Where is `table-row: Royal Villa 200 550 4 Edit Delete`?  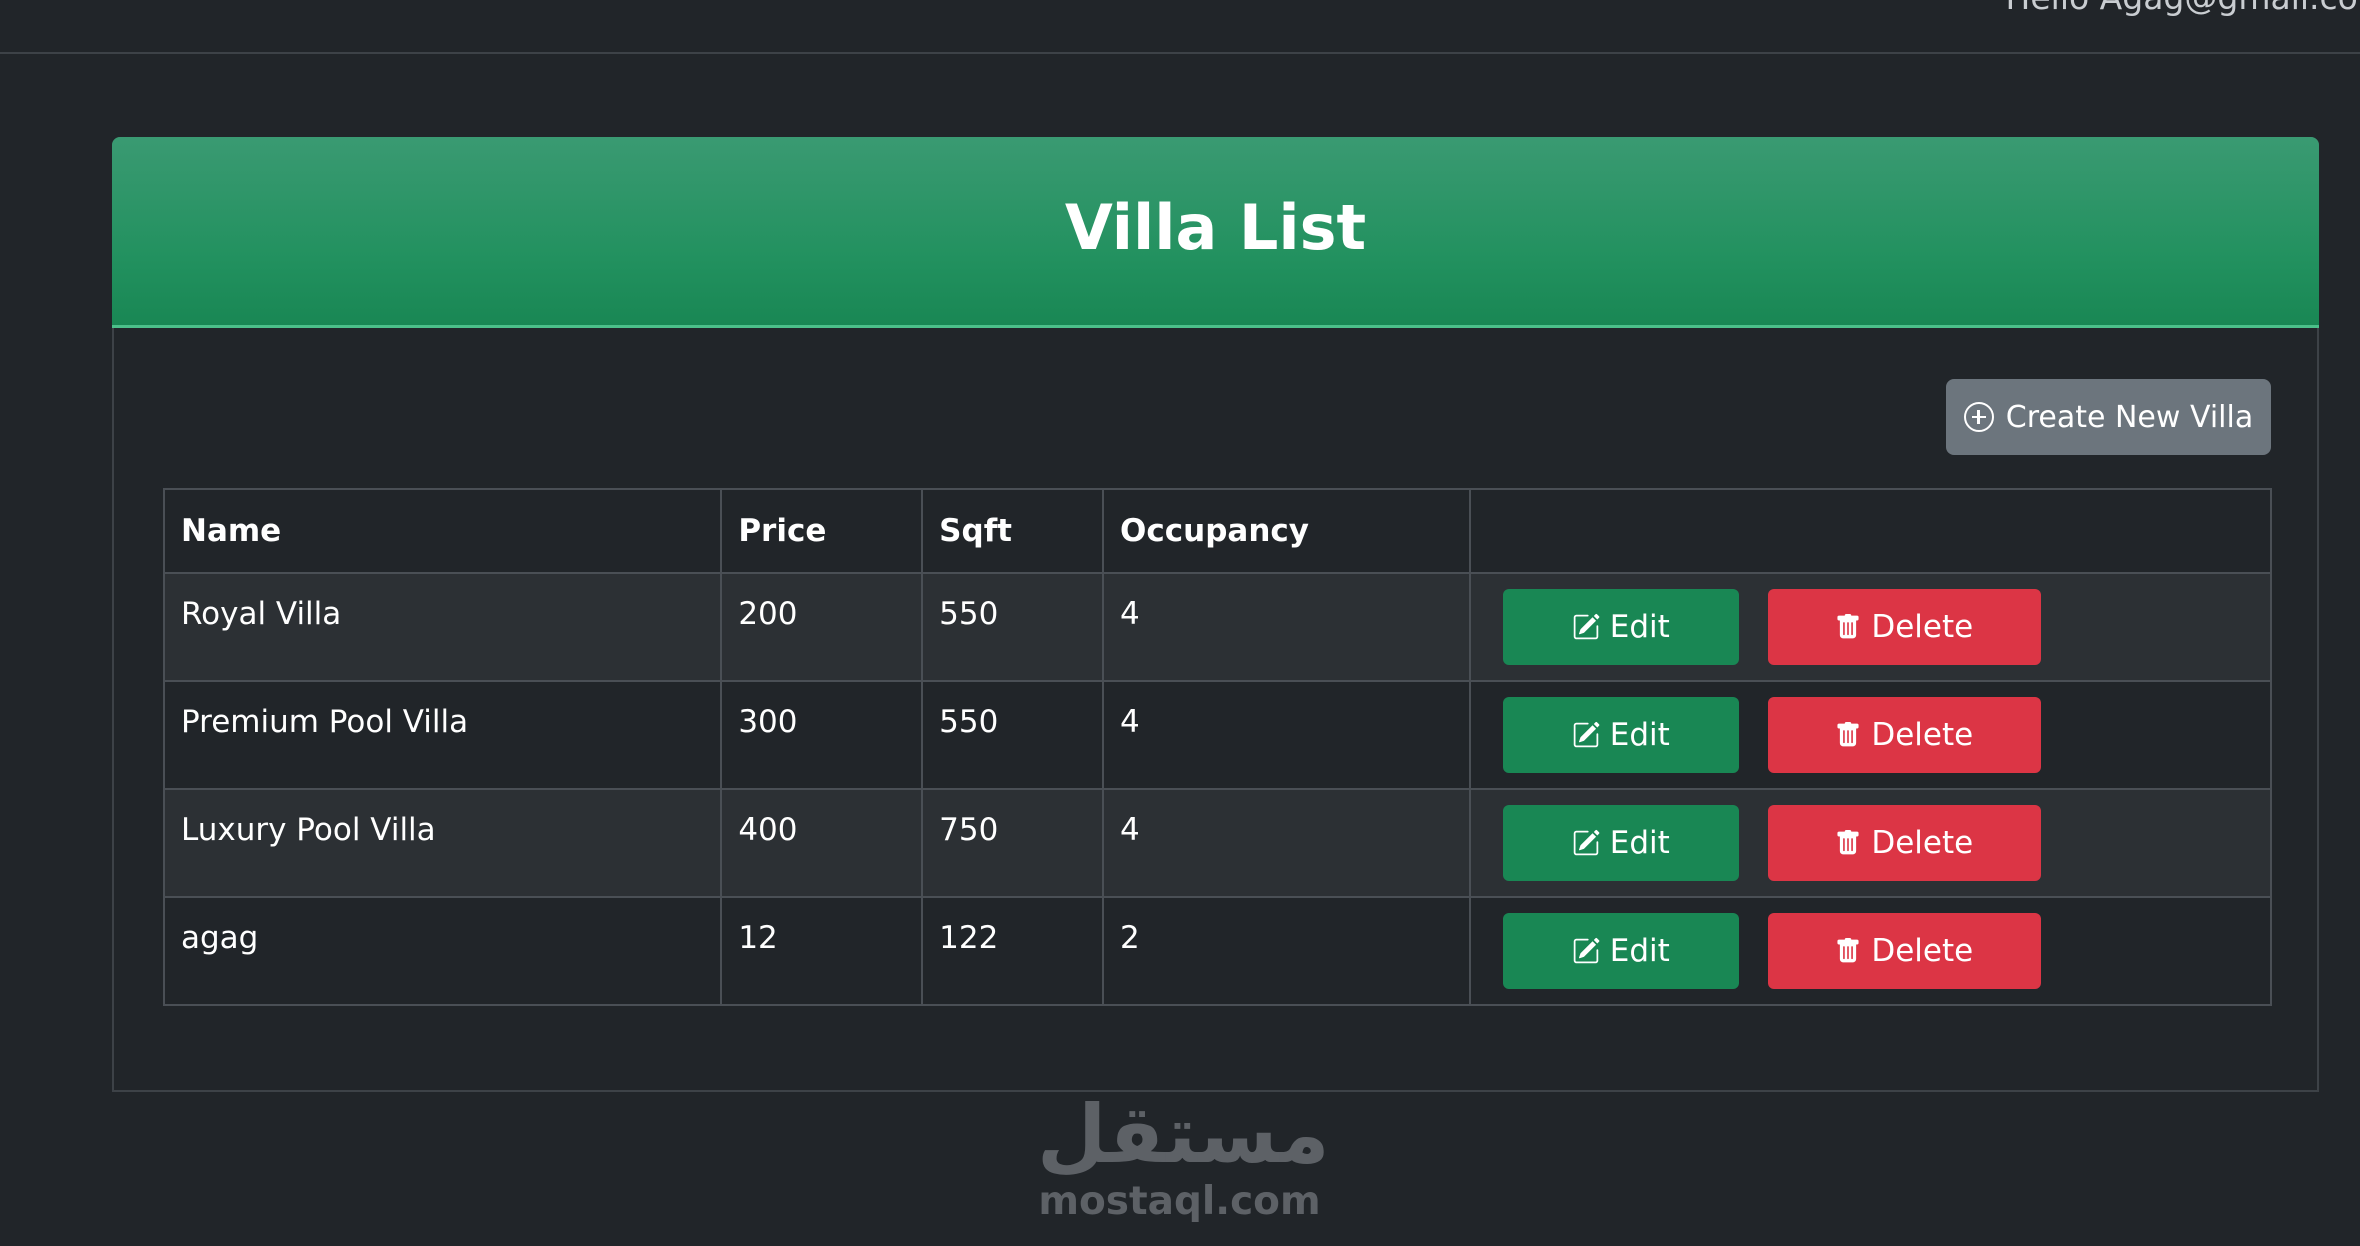
table-row: Royal Villa 200 550 4 Edit Delete is located at coordinates (1217, 627).